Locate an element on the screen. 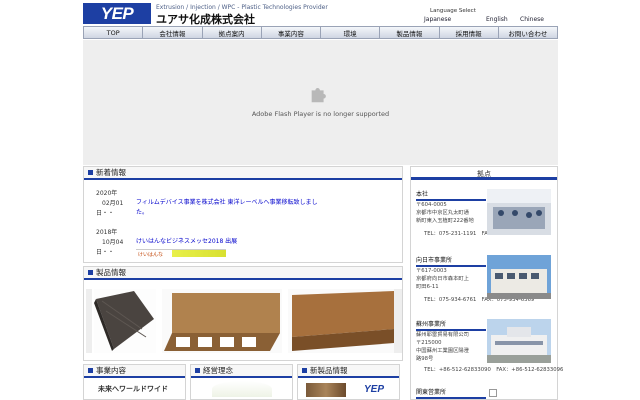 The width and height of the screenshot is (640, 400). nav-products: 製品情報 is located at coordinates (410, 32).